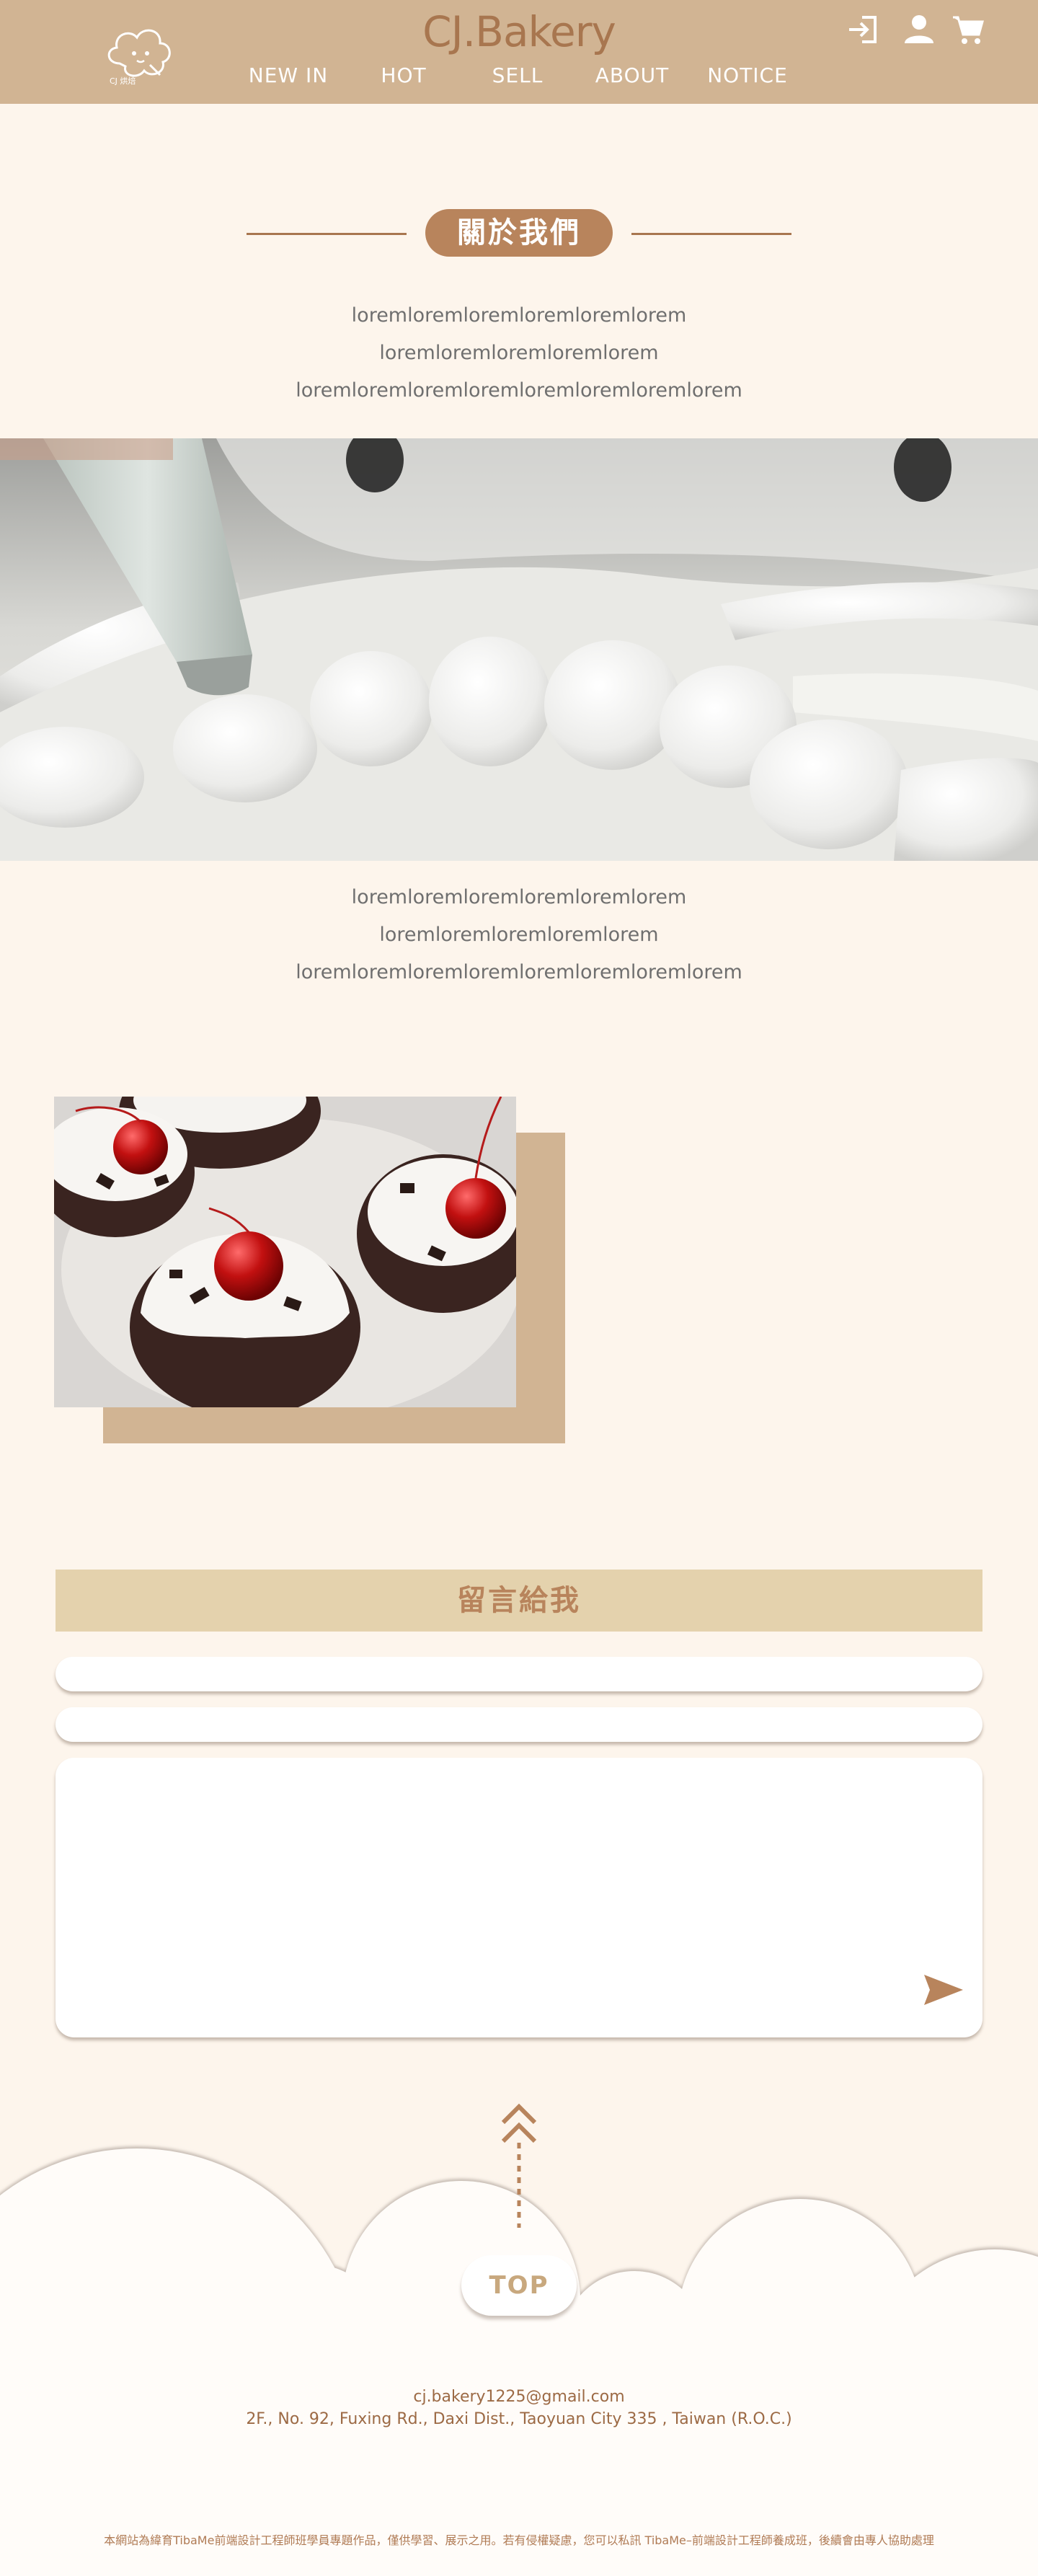  Describe the element at coordinates (519, 2285) in the screenshot. I see `back-to-top-button: TOP` at that location.